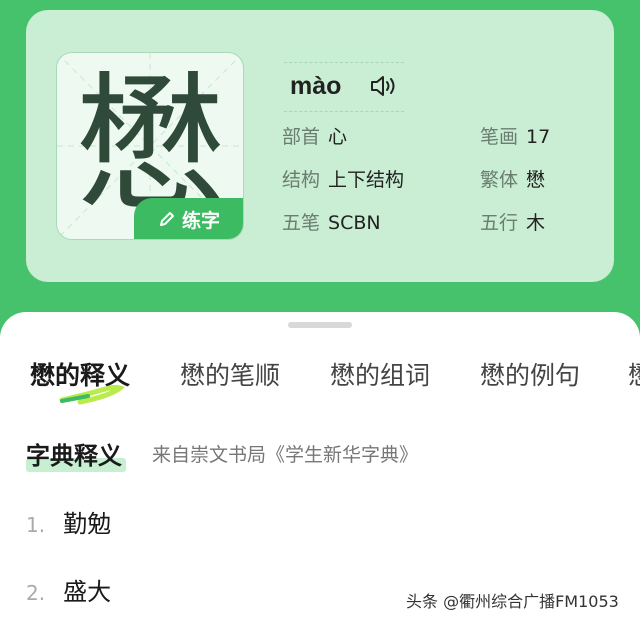 Image resolution: width=640 pixels, height=642 pixels. Describe the element at coordinates (536, 180) in the screenshot. I see `info-value: 懋` at that location.